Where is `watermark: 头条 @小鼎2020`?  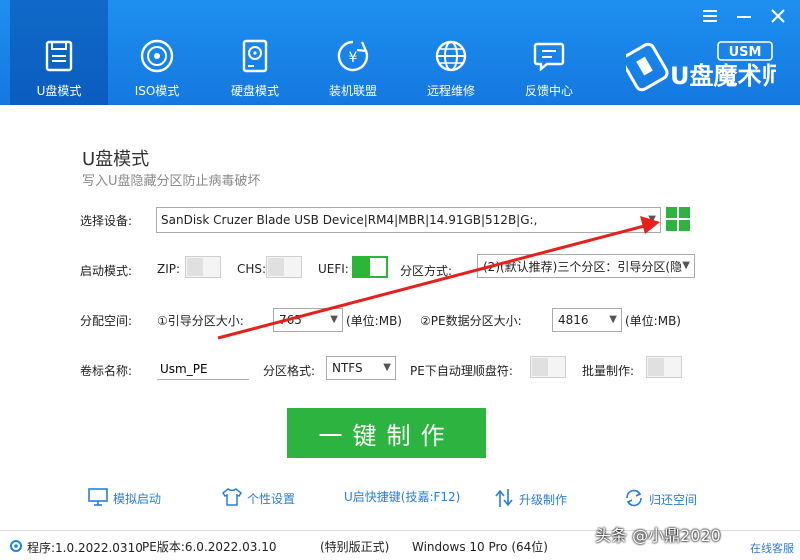
watermark: 头条 @小鼎2020 is located at coordinates (658, 535).